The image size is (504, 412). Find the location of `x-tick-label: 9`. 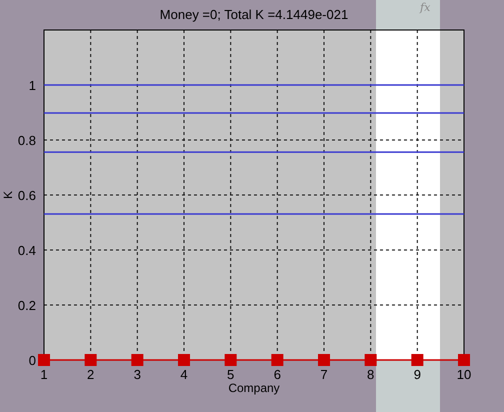

x-tick-label: 9 is located at coordinates (417, 374).